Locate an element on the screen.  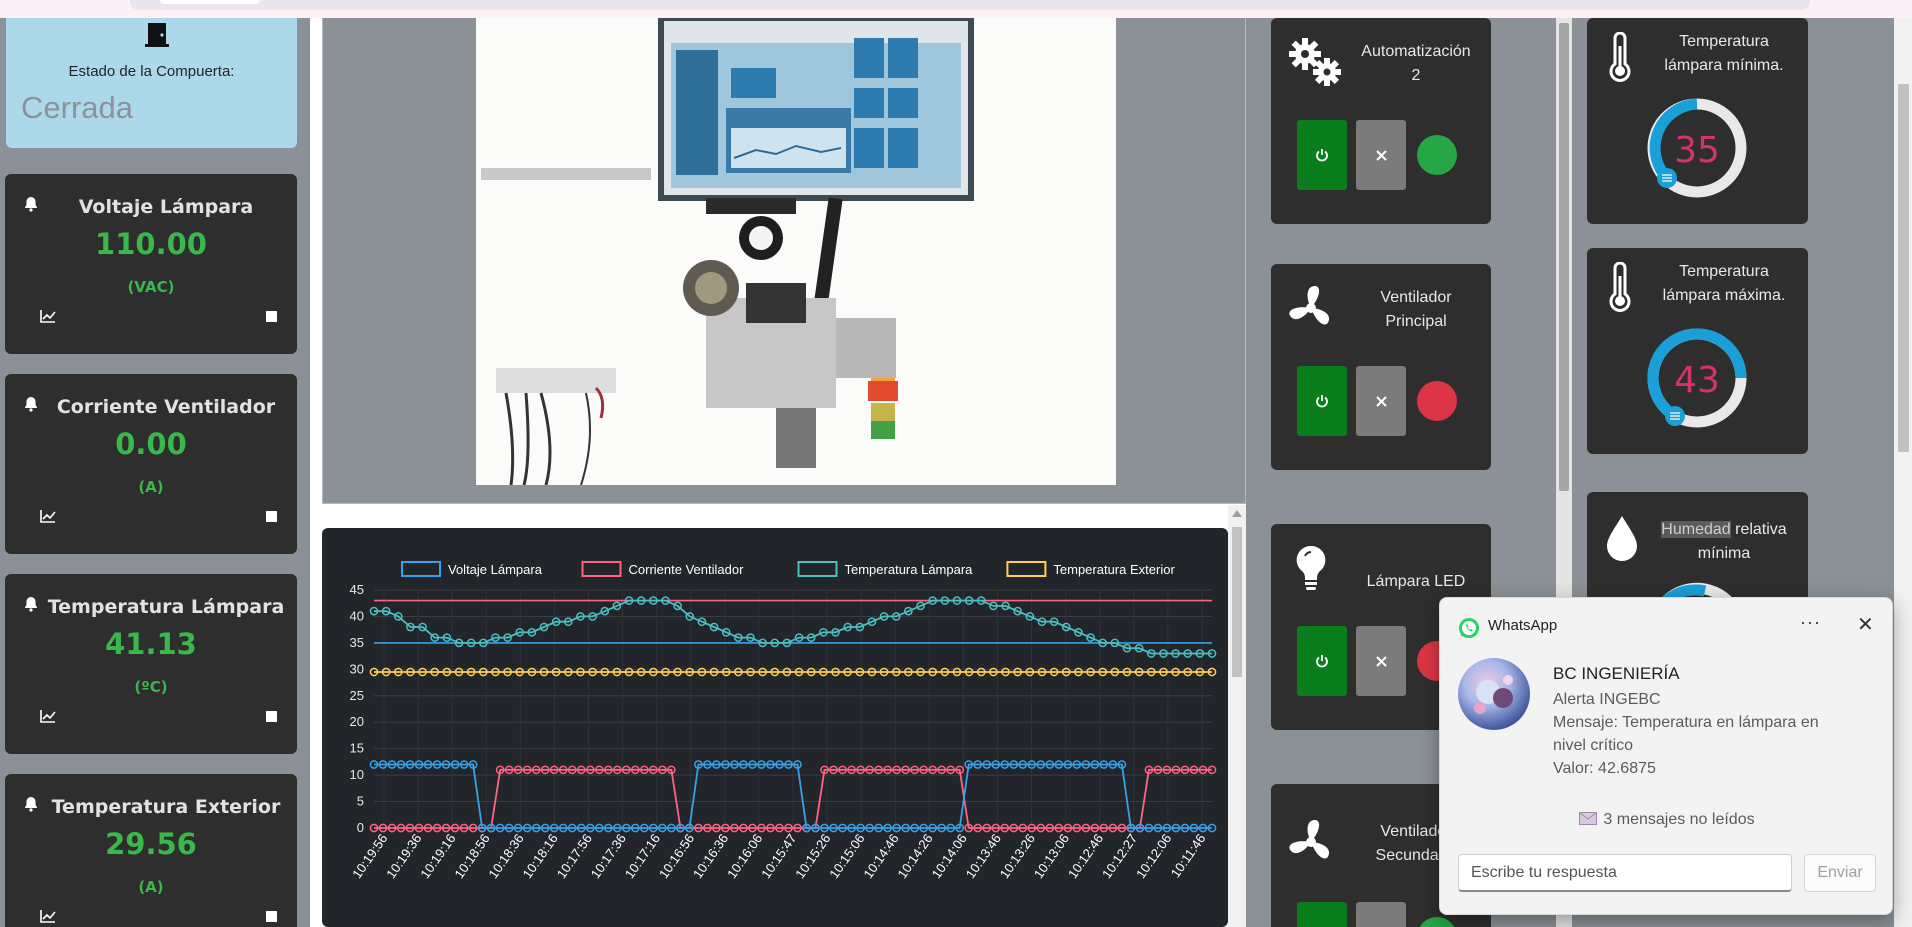
gauge-card-temp-min: Temperatura lámpara mínima. 35 is located at coordinates (1697, 121).